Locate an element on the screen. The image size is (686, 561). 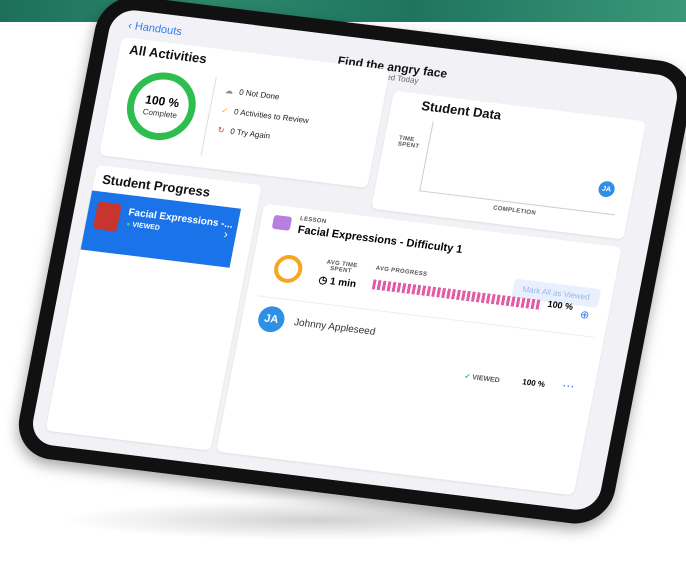
cloud-icon: ☁ is located at coordinates (229, 91).